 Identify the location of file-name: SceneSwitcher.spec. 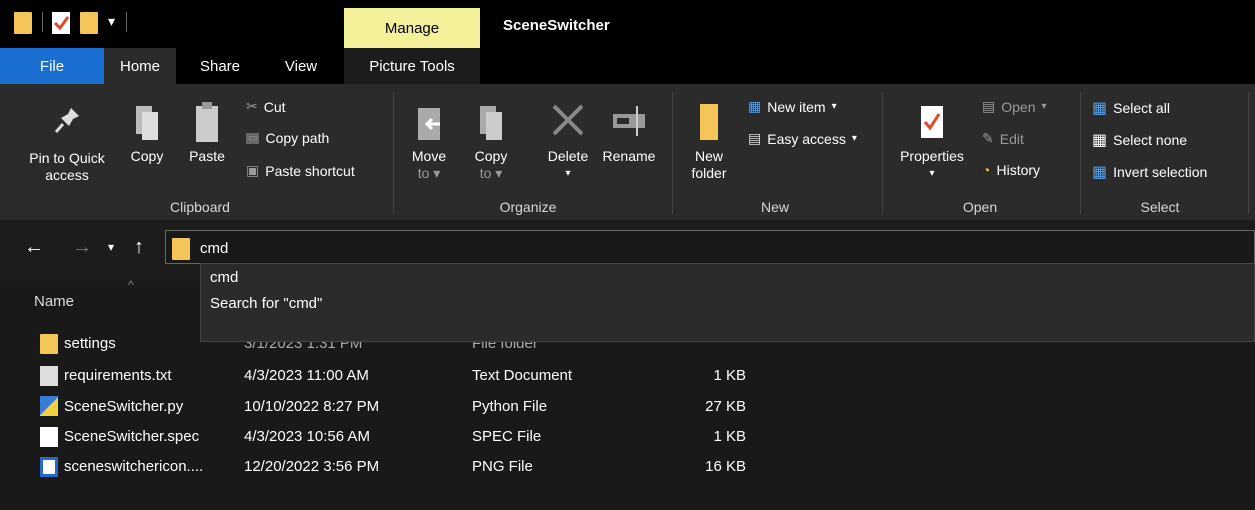
(132, 436).